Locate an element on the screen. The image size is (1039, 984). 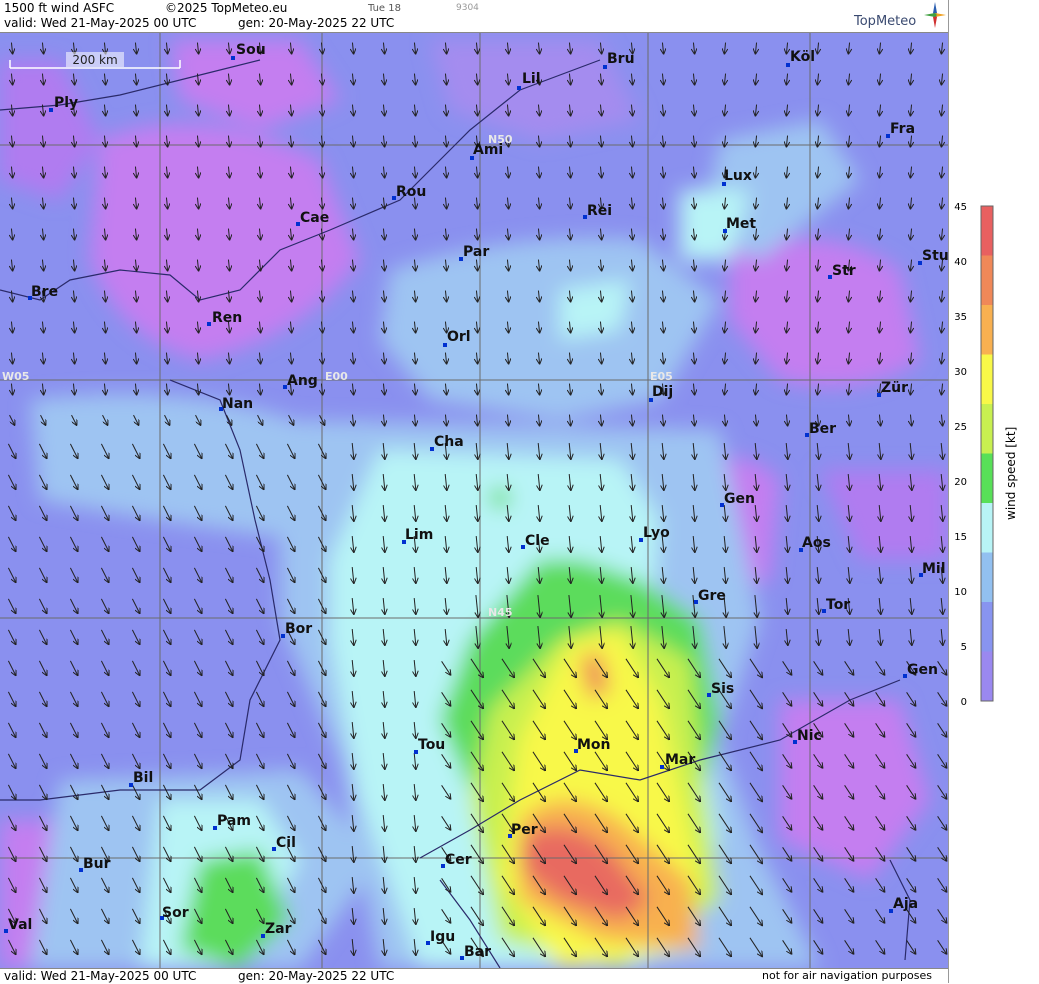
city-ang: Ang is located at coordinates (300, 381).